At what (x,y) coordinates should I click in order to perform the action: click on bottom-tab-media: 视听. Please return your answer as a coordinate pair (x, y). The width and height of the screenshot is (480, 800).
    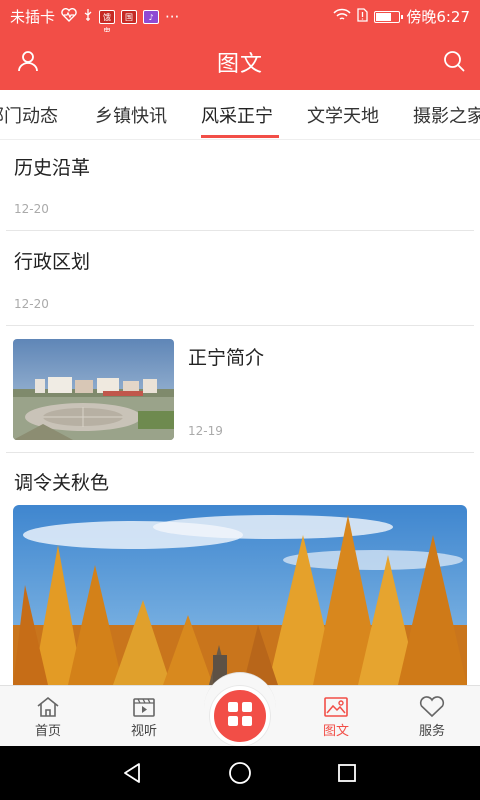
    Looking at the image, I should click on (144, 716).